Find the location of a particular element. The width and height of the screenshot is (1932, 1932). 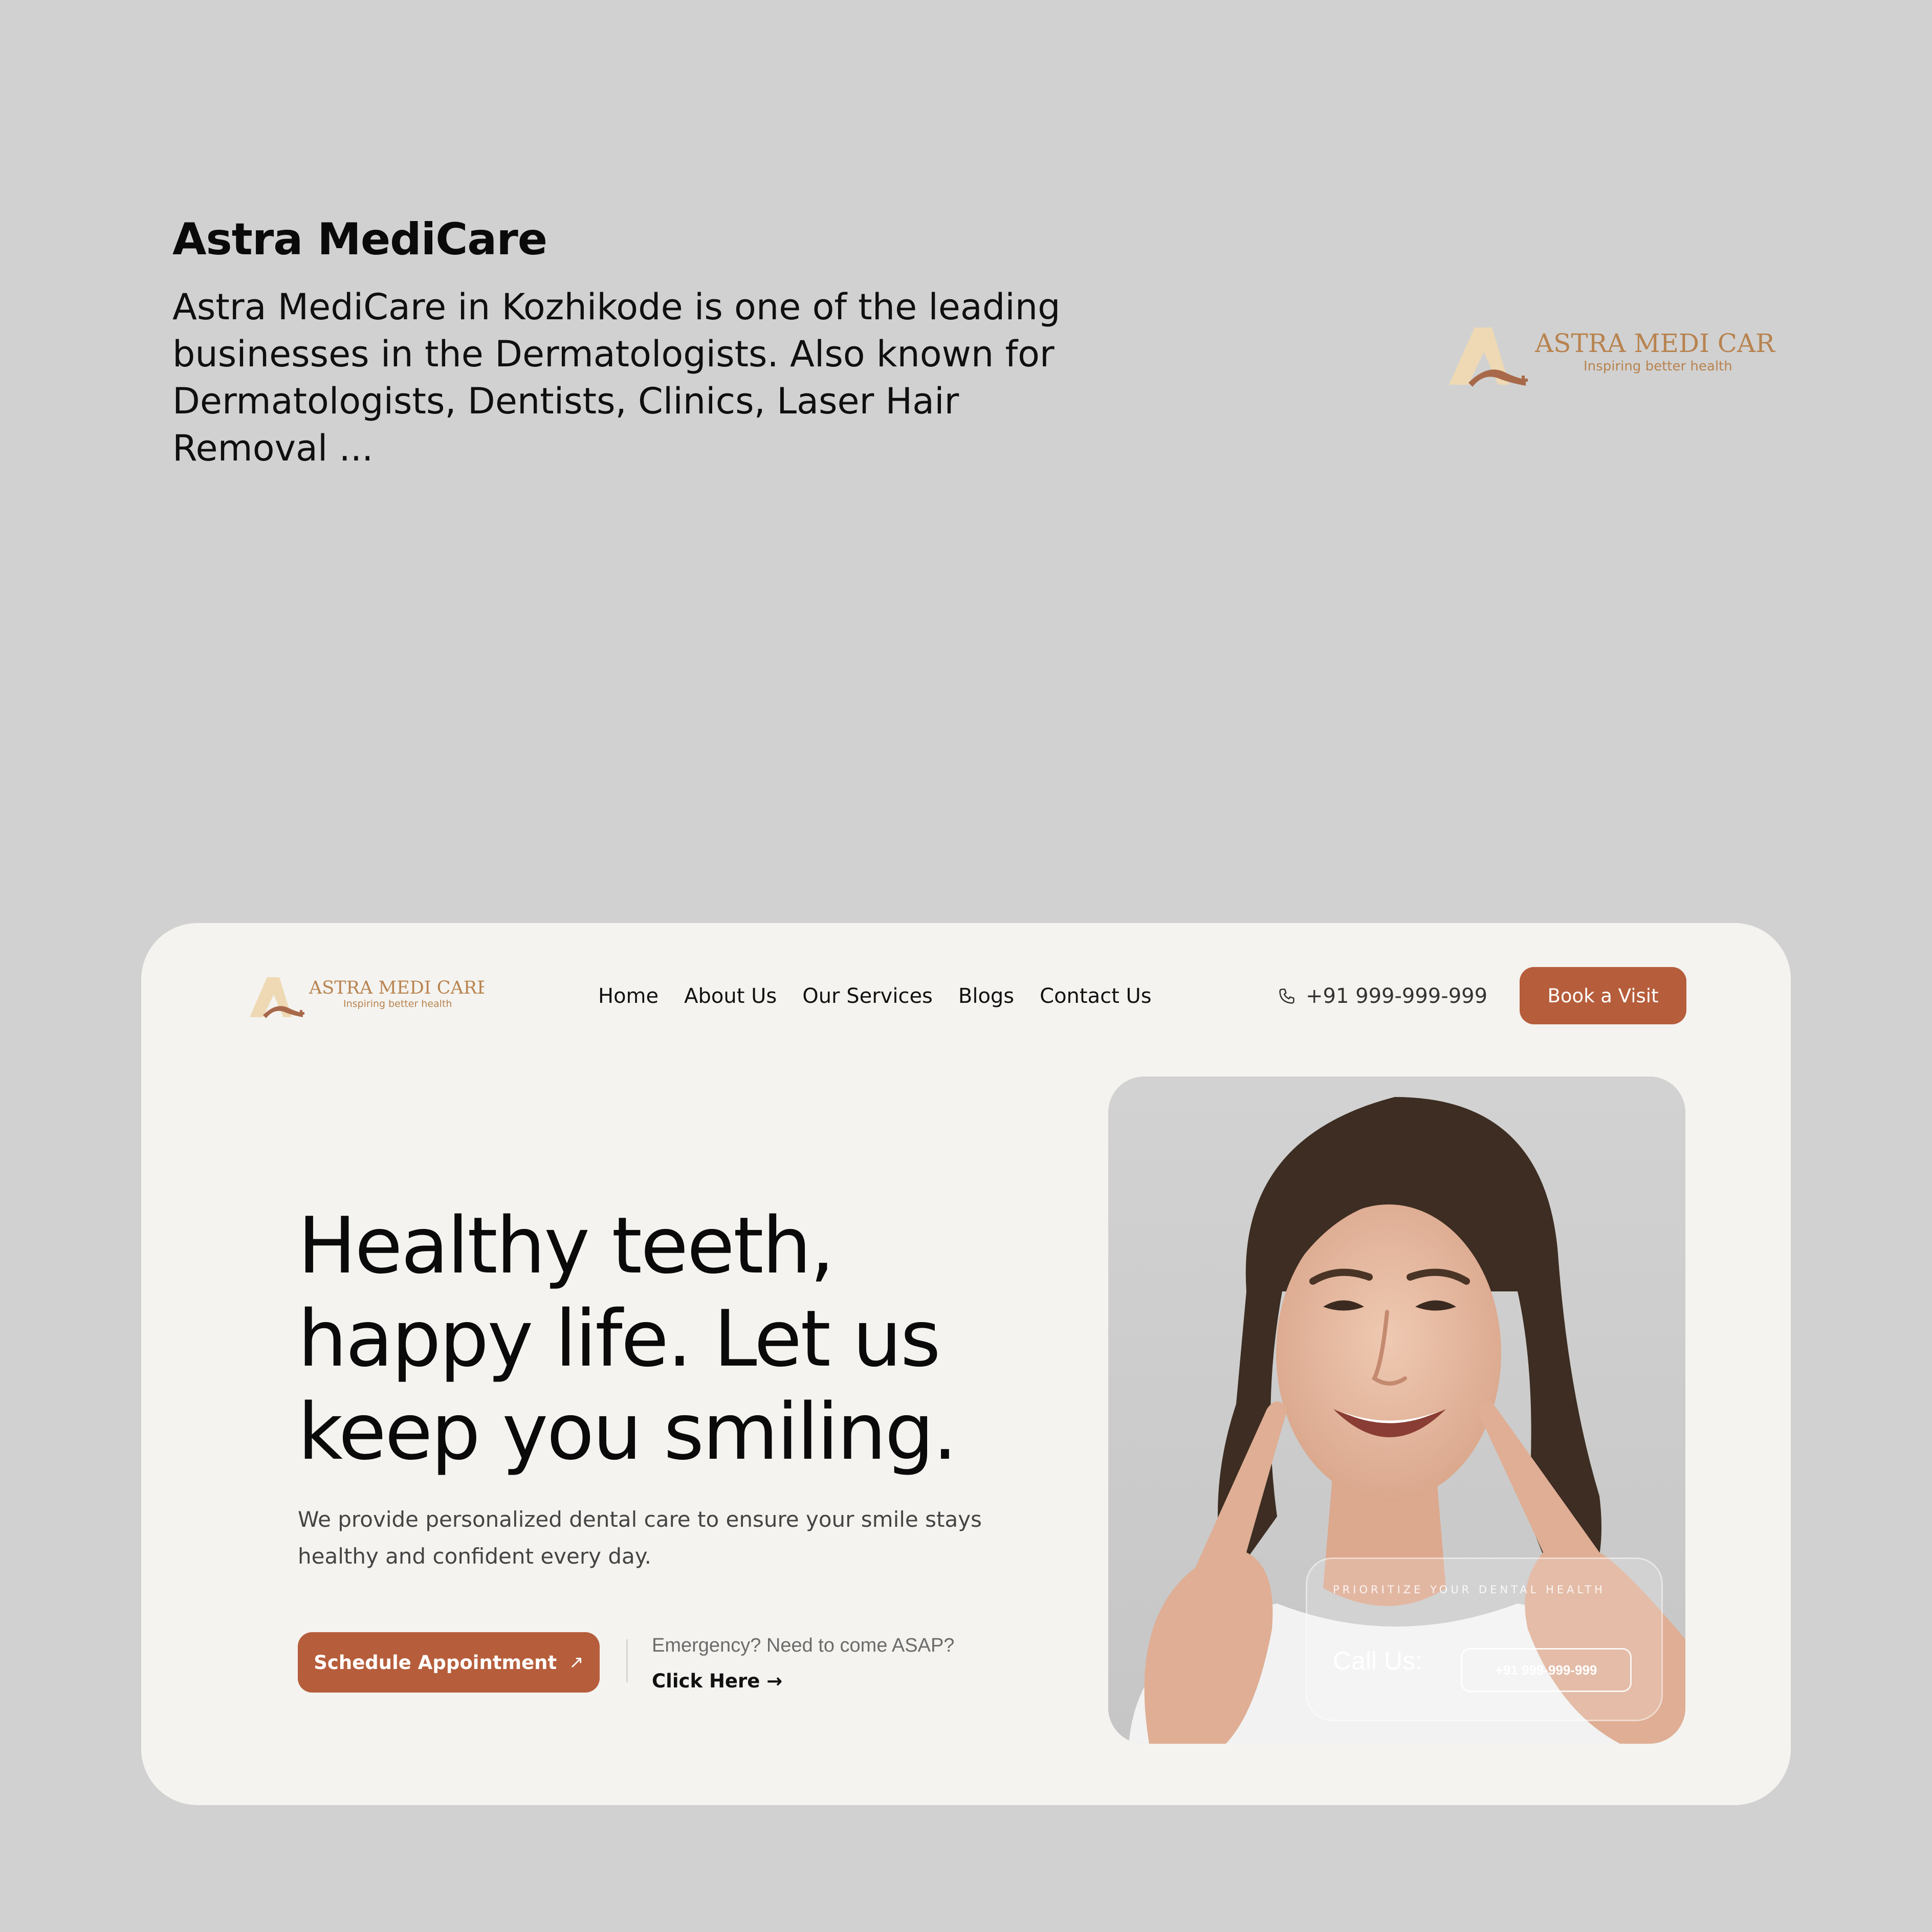

nav-blogs: Blogs is located at coordinates (986, 996).